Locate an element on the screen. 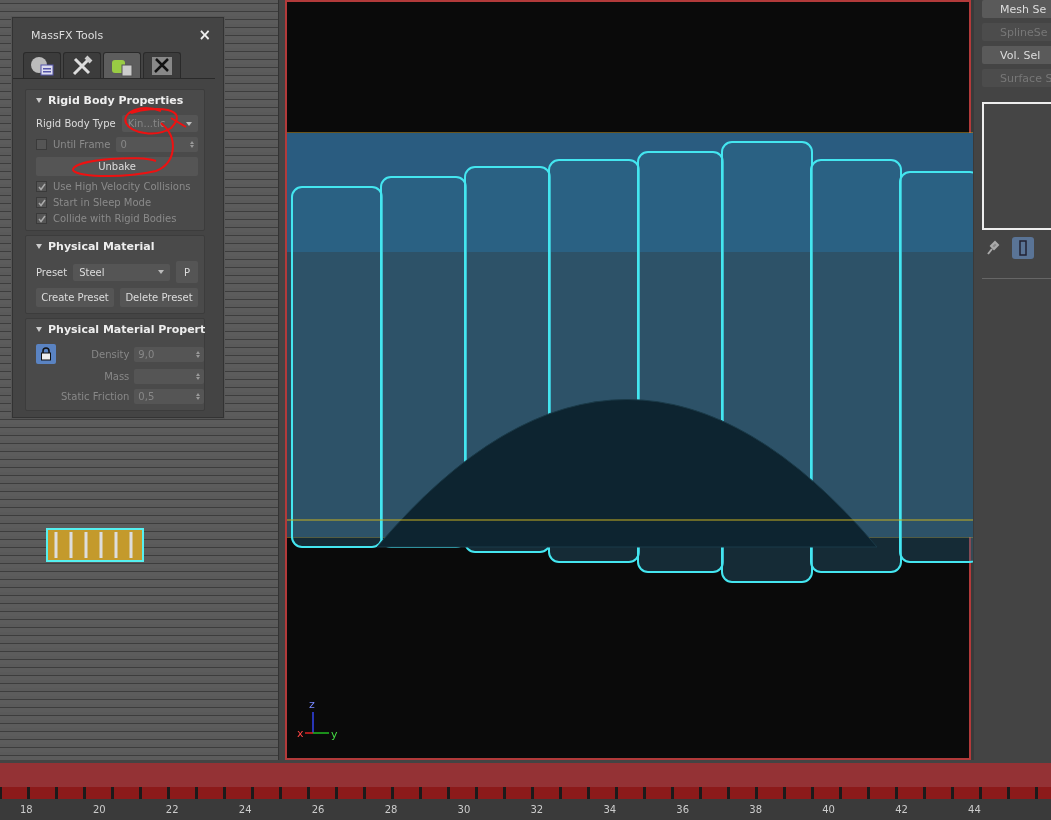 This screenshot has width=1051, height=820. checkbox-label: Until Frame is located at coordinates (82, 144).